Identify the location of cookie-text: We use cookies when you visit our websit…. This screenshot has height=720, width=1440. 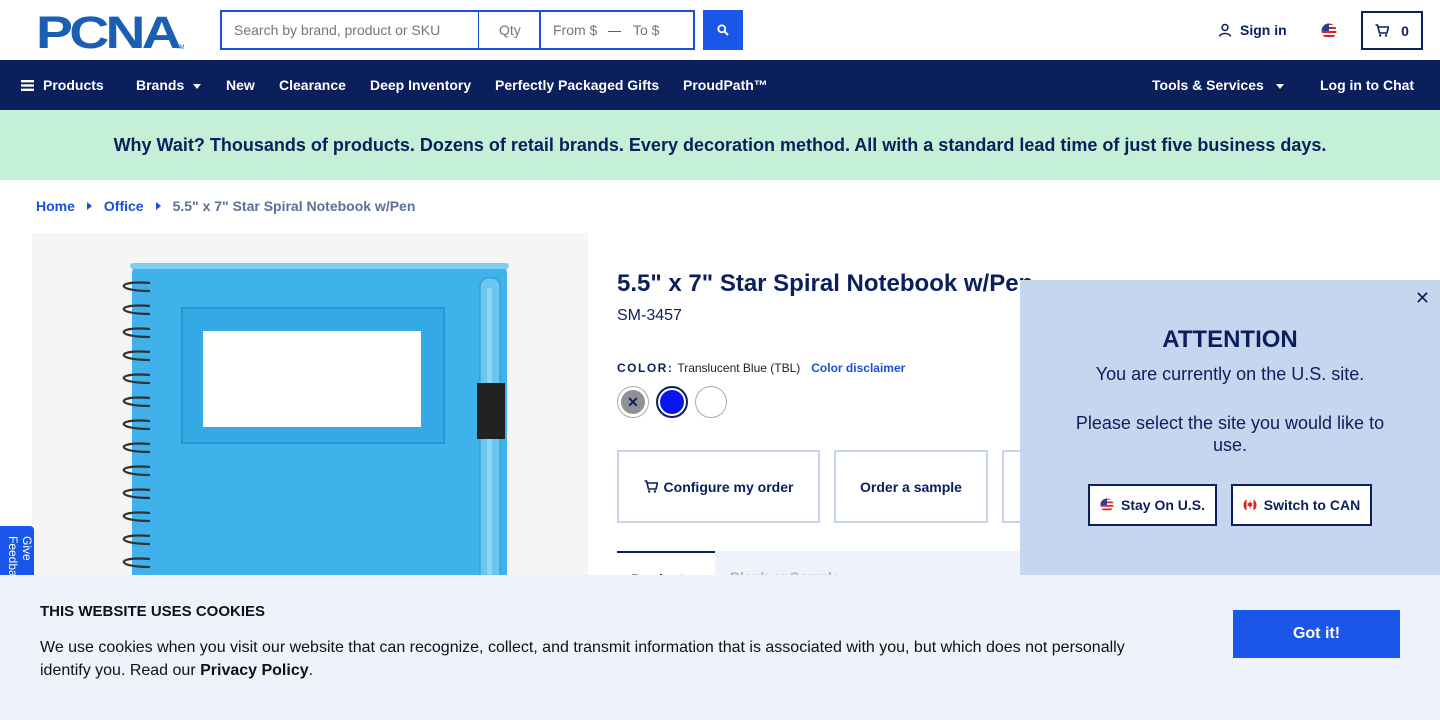
(600, 659).